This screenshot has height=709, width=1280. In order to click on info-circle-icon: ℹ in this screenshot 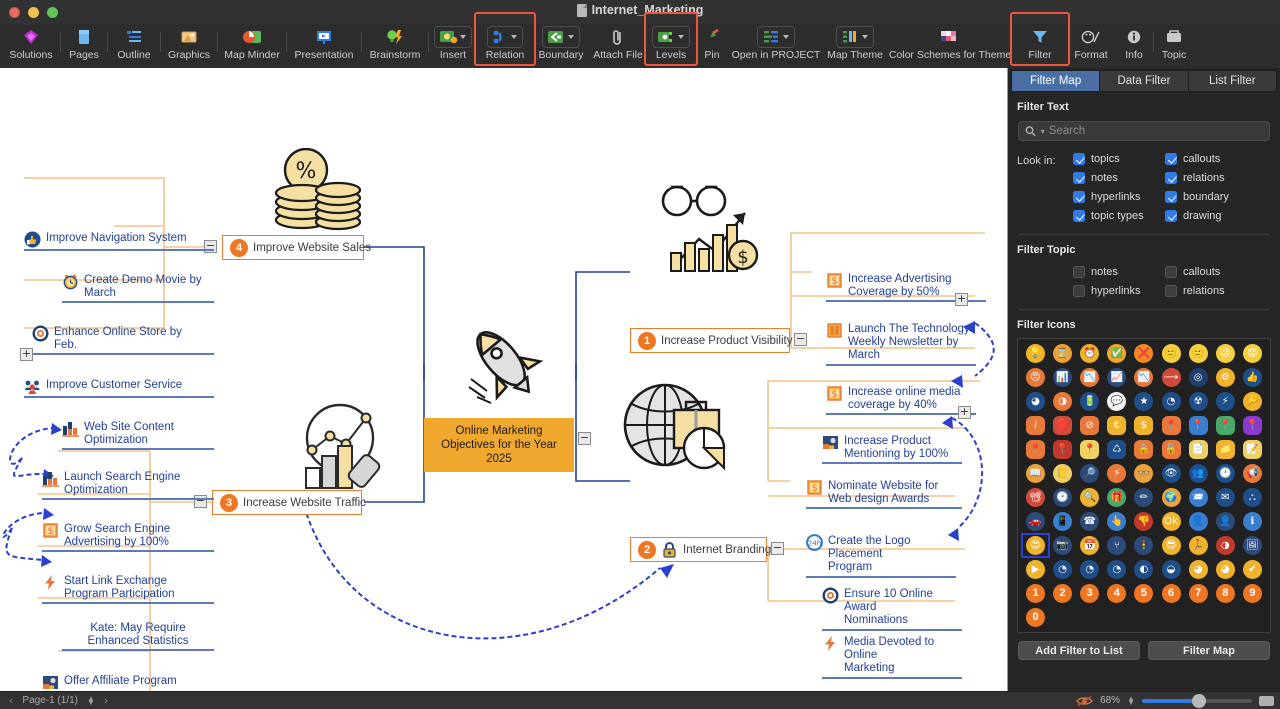, I will do `click(1252, 521)`.